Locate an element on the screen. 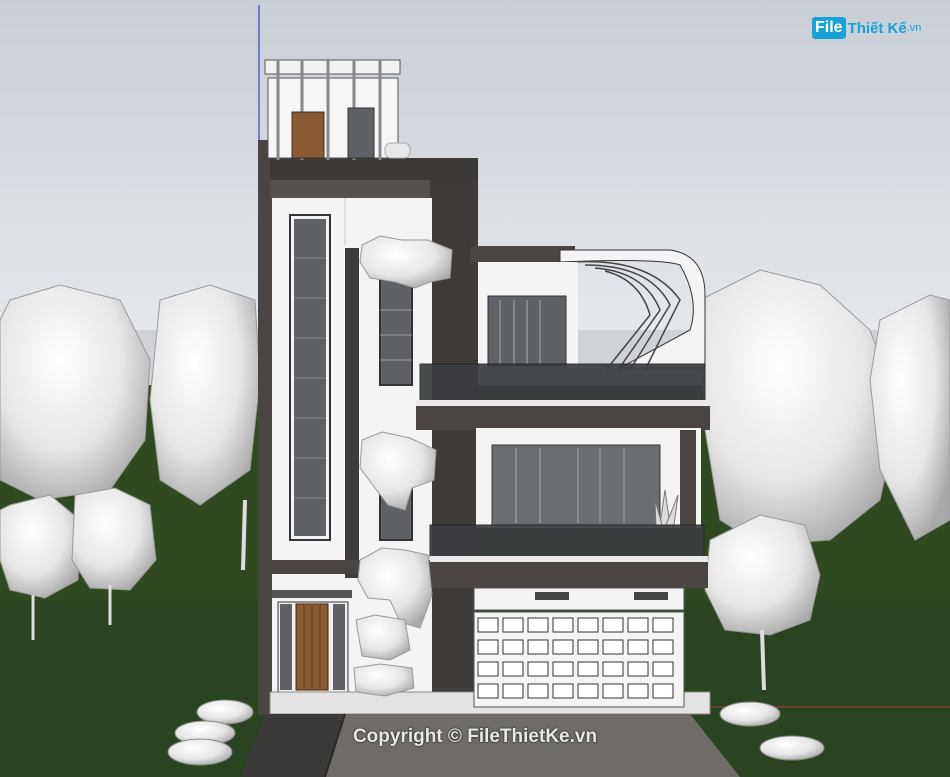  logo-suffix: .vn is located at coordinates (914, 28).